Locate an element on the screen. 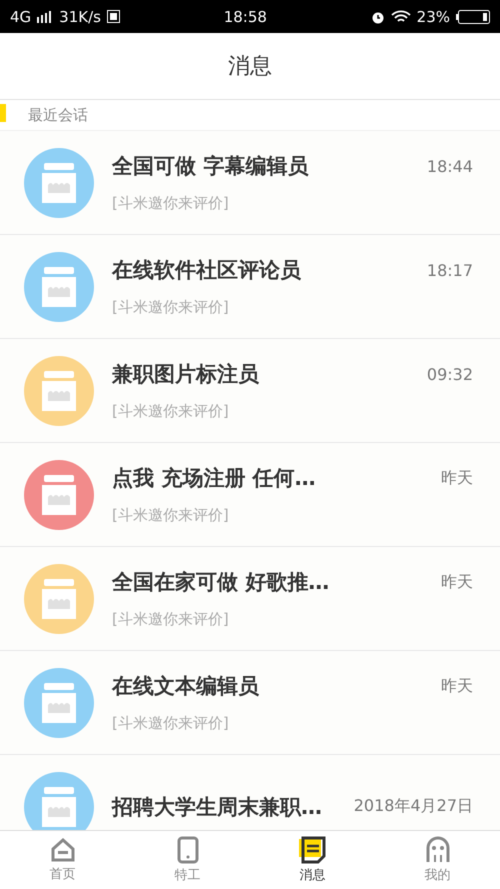  conversation-item: 全国可做 字幕编辑员 18:44 [斗米邀你来评价] is located at coordinates (250, 183).